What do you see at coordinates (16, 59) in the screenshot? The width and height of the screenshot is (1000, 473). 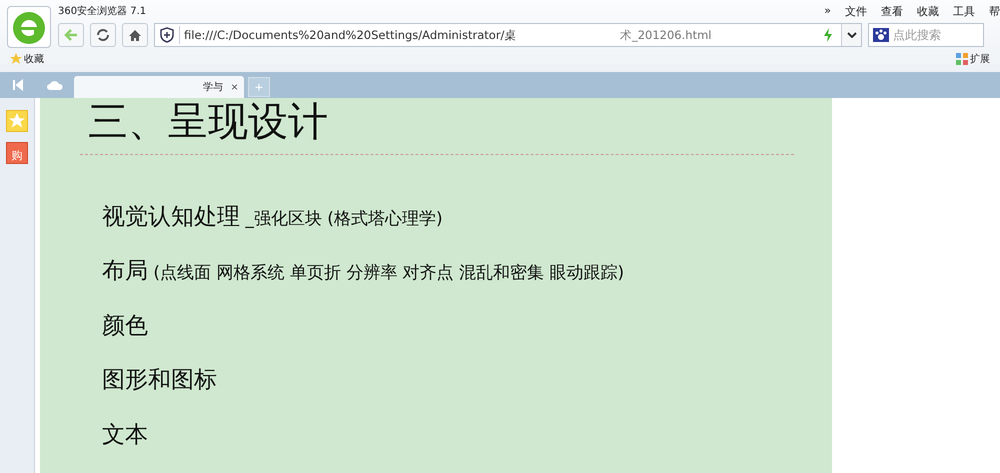 I see `star-icon` at bounding box center [16, 59].